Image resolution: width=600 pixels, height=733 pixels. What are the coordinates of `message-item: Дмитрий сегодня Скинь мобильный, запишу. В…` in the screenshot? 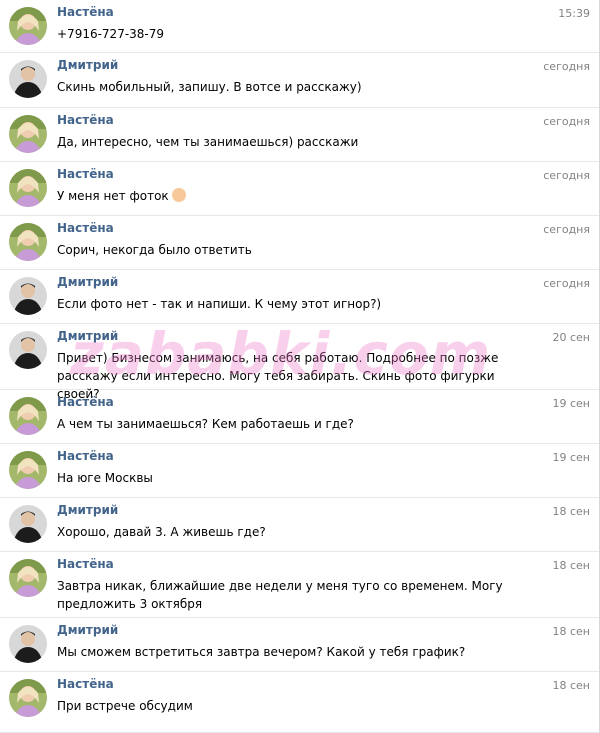 It's located at (299, 80).